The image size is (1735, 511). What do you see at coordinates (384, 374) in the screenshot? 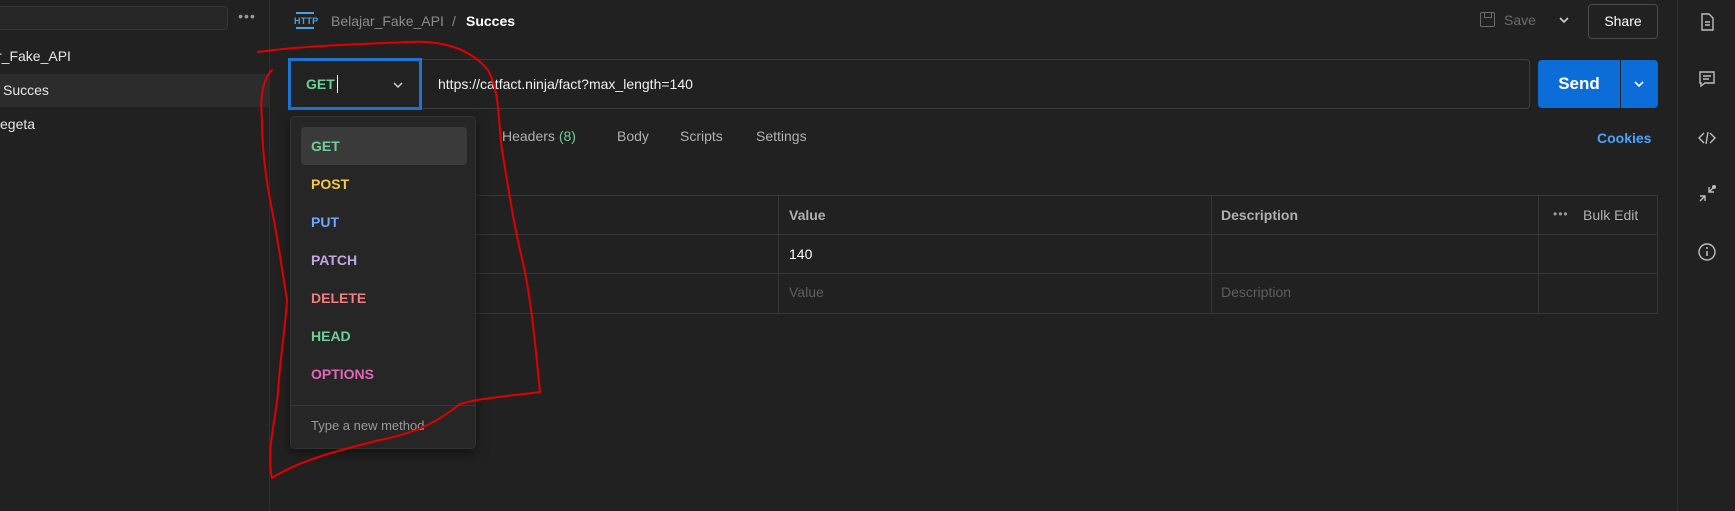
I see `method-option-options: OPTIONS` at bounding box center [384, 374].